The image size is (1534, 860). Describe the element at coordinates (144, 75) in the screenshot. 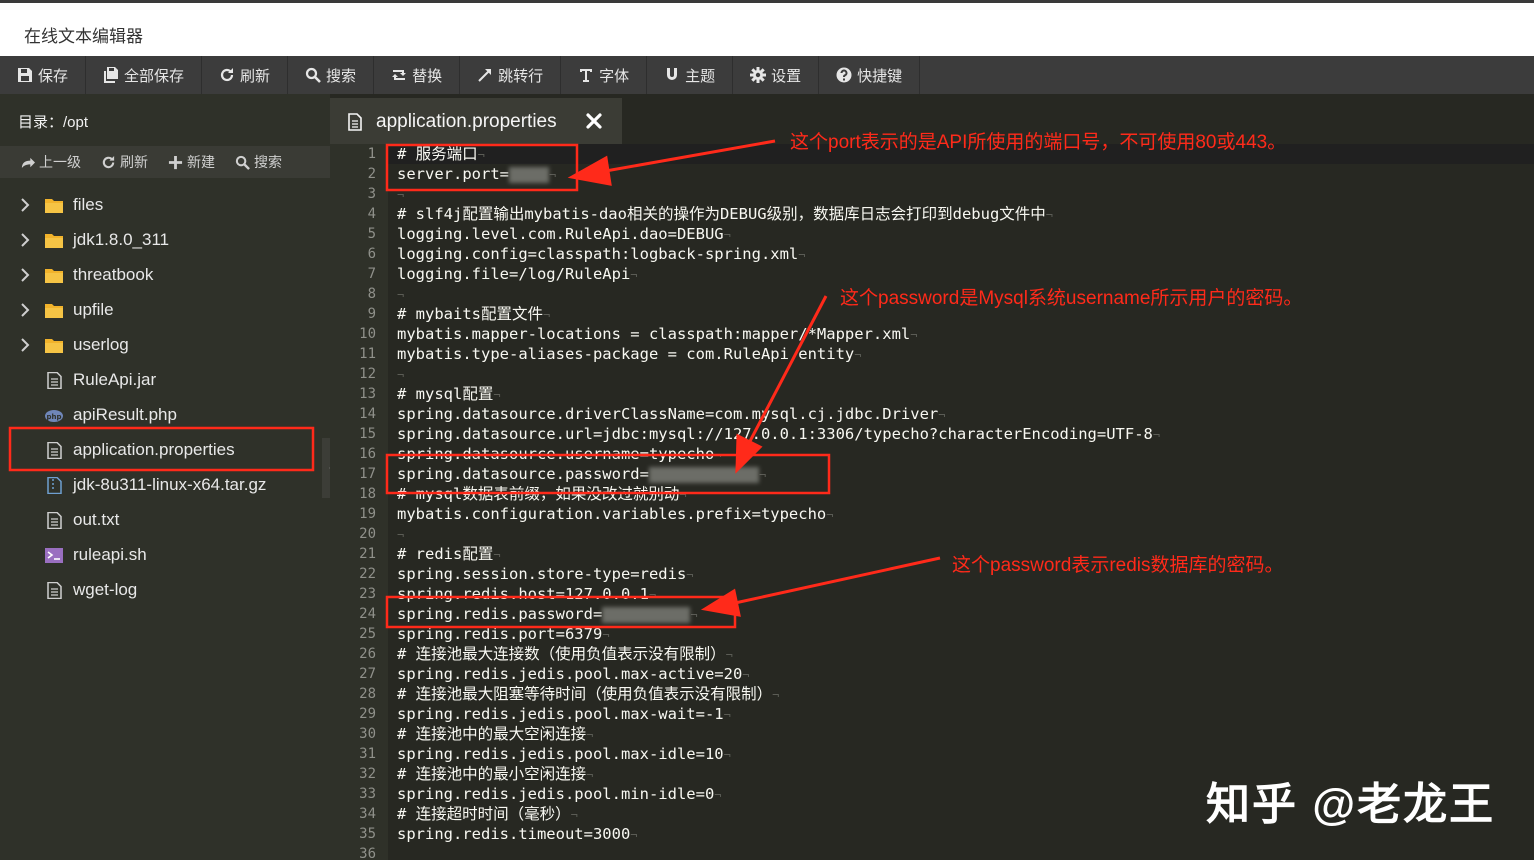

I see `save-all-button: 全部保存` at that location.